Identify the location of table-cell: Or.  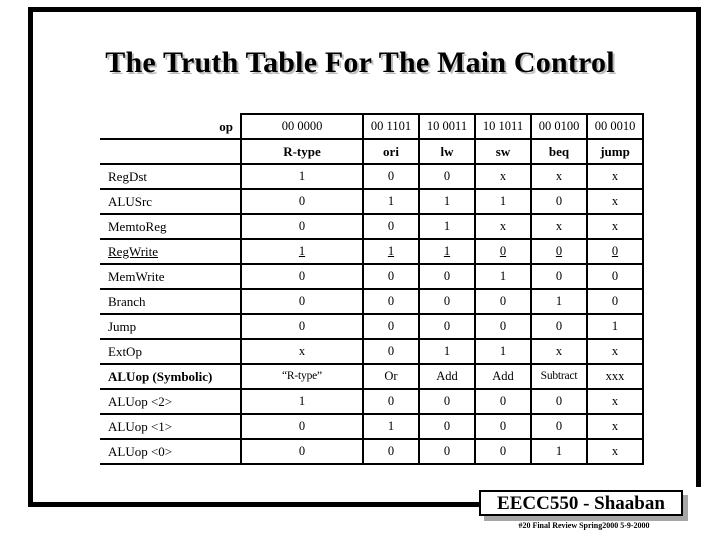
(391, 376).